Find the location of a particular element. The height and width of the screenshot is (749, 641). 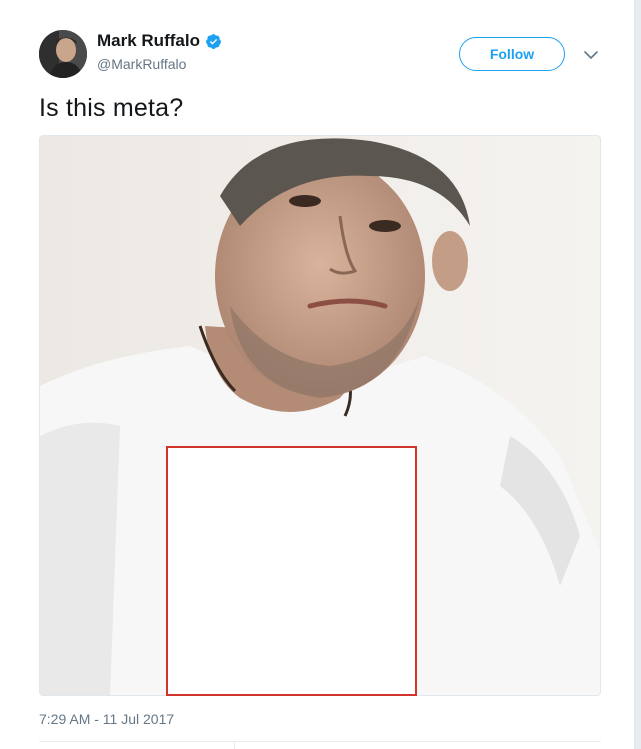

redaction-box is located at coordinates (291, 571).